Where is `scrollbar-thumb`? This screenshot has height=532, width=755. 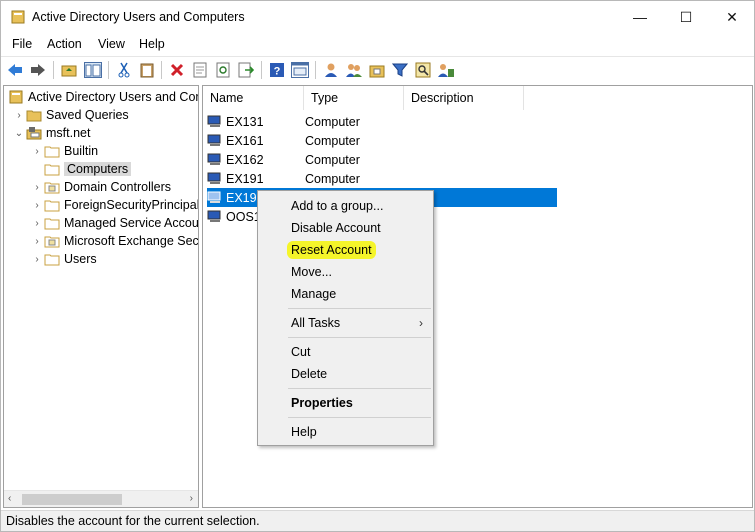 scrollbar-thumb is located at coordinates (72, 499).